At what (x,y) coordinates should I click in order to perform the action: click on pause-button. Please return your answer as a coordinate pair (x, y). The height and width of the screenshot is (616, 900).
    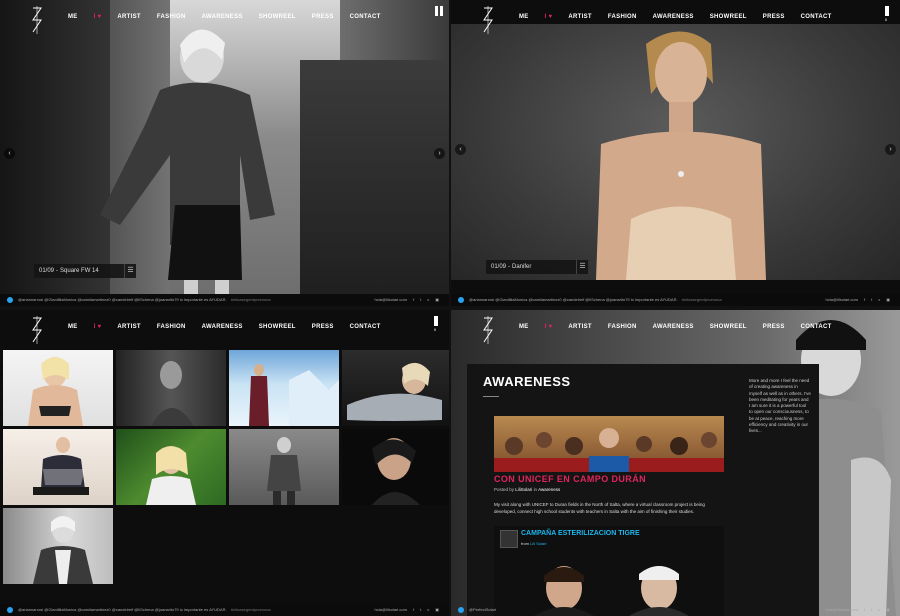
    Looking at the image, I should click on (439, 13).